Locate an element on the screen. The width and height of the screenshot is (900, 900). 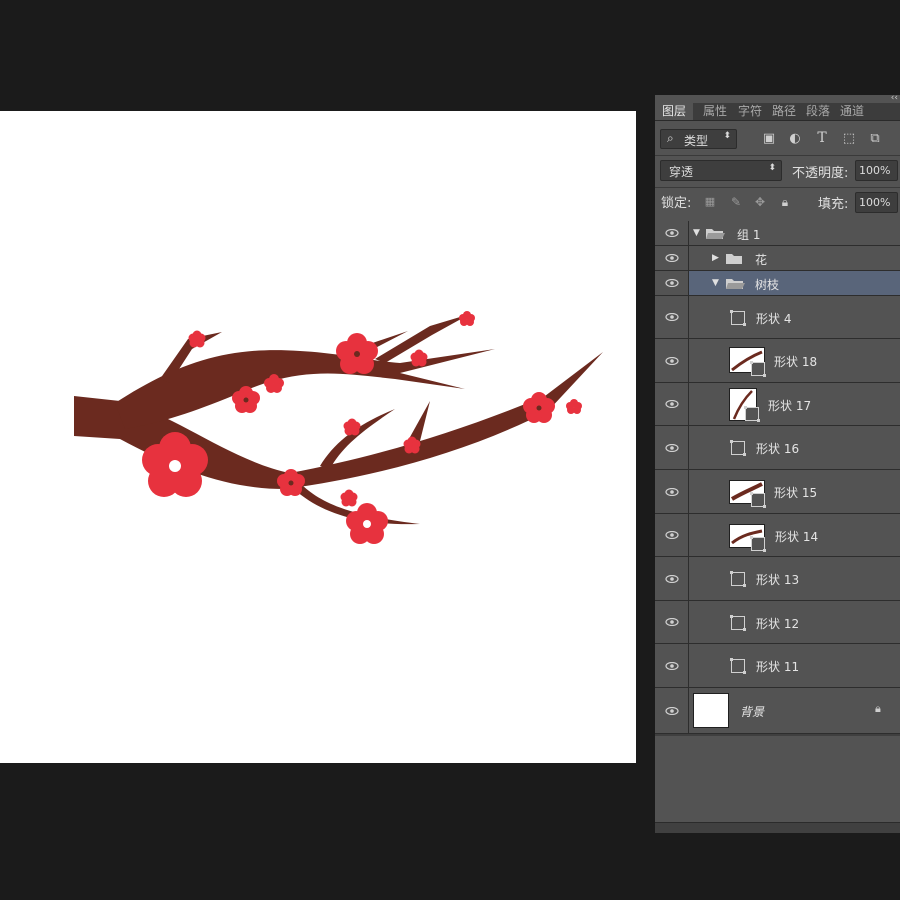
blend-mode-select: 穿透 ⬍ is located at coordinates (721, 170).